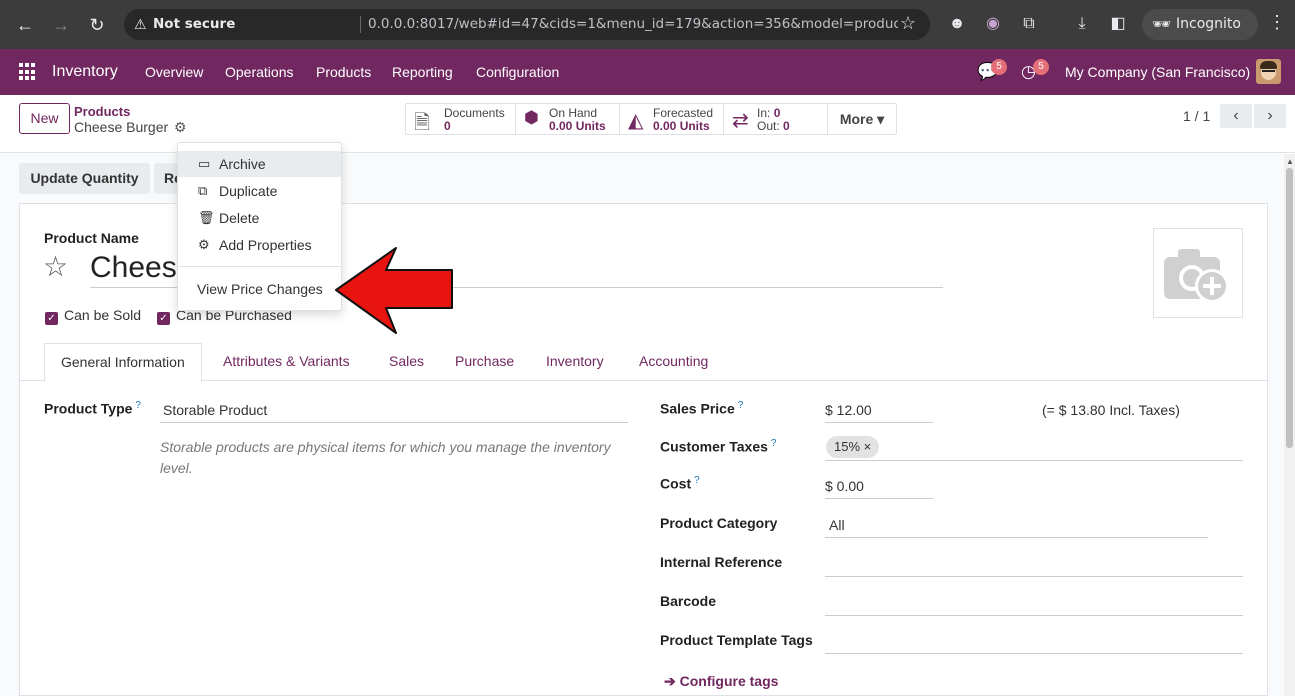 The width and height of the screenshot is (1295, 696). I want to click on scrollbar: ▲, so click(1289, 425).